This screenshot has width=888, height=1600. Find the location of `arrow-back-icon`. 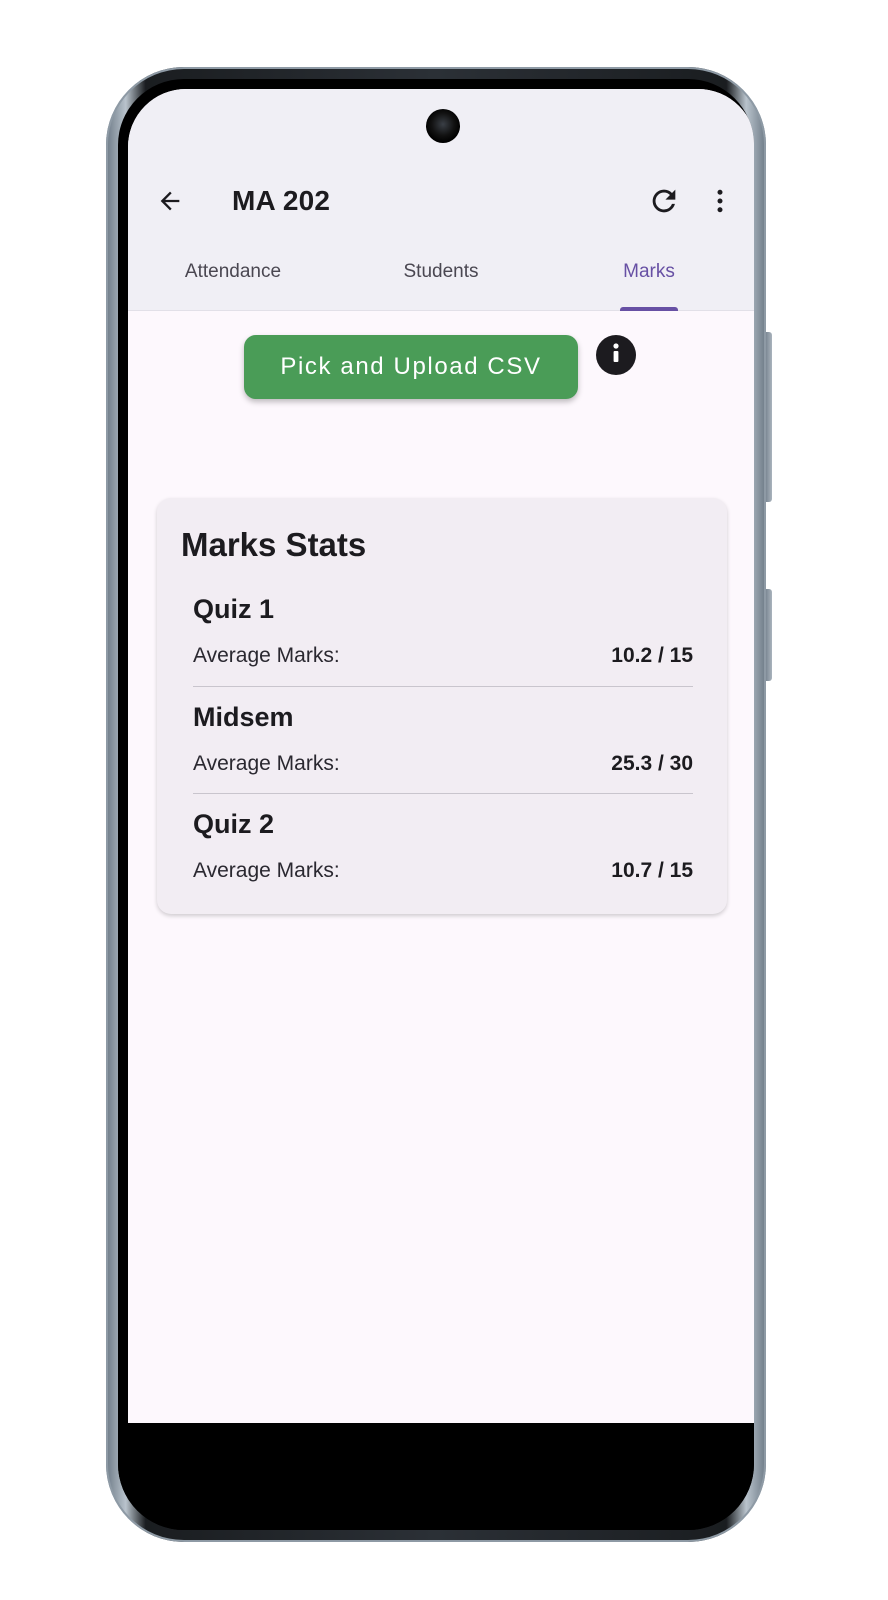

arrow-back-icon is located at coordinates (170, 203).